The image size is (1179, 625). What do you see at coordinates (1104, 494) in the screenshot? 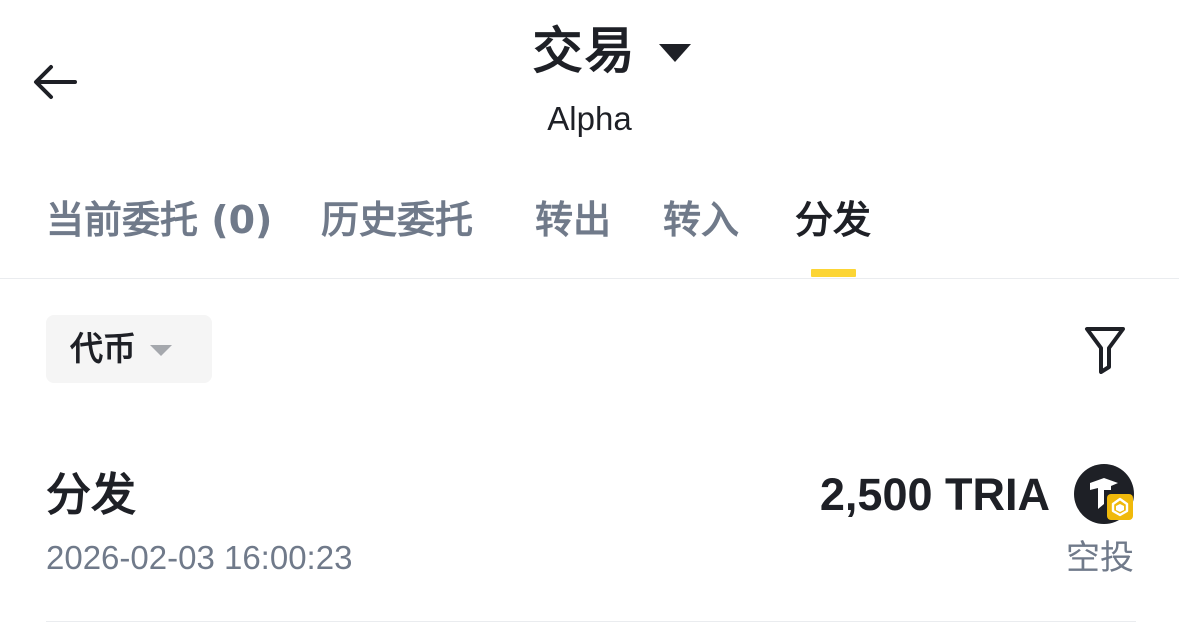
I see `token-logo` at bounding box center [1104, 494].